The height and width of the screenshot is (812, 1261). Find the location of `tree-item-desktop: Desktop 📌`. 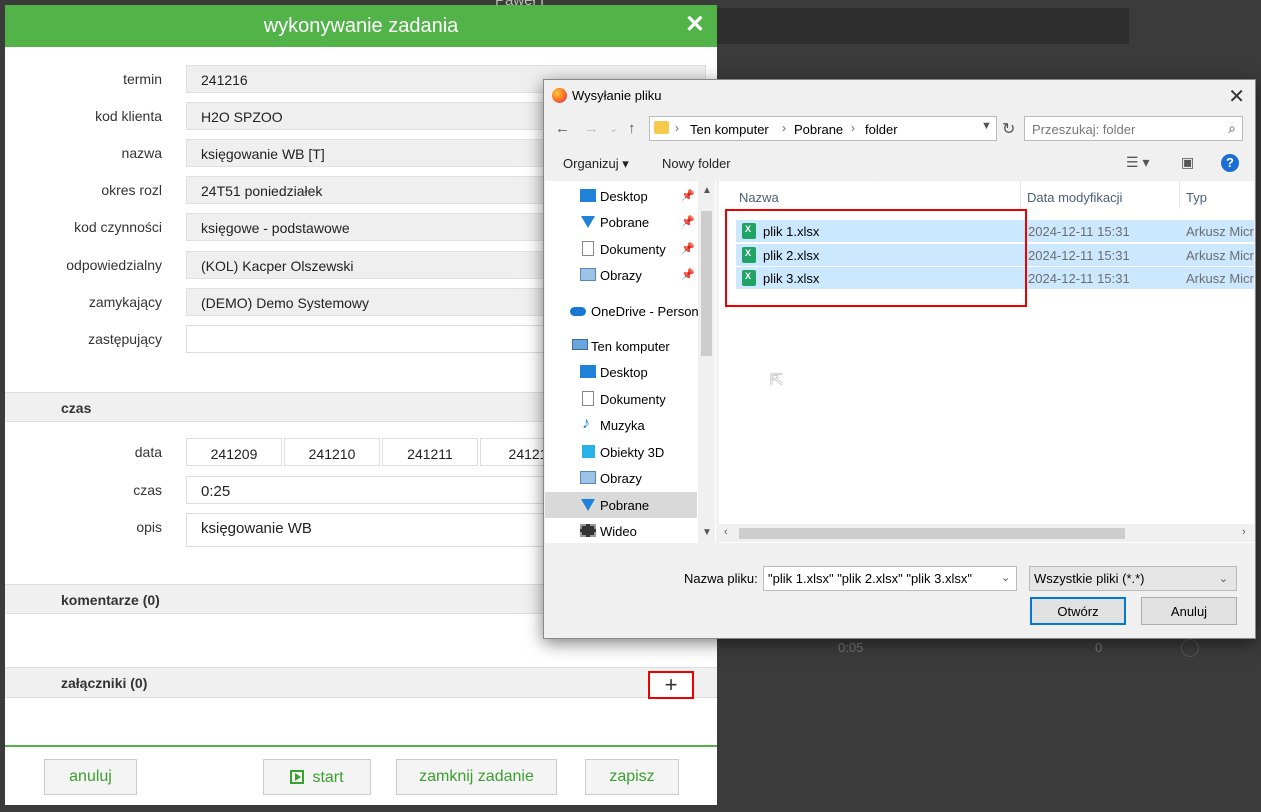

tree-item-desktop: Desktop 📌 is located at coordinates (621, 196).